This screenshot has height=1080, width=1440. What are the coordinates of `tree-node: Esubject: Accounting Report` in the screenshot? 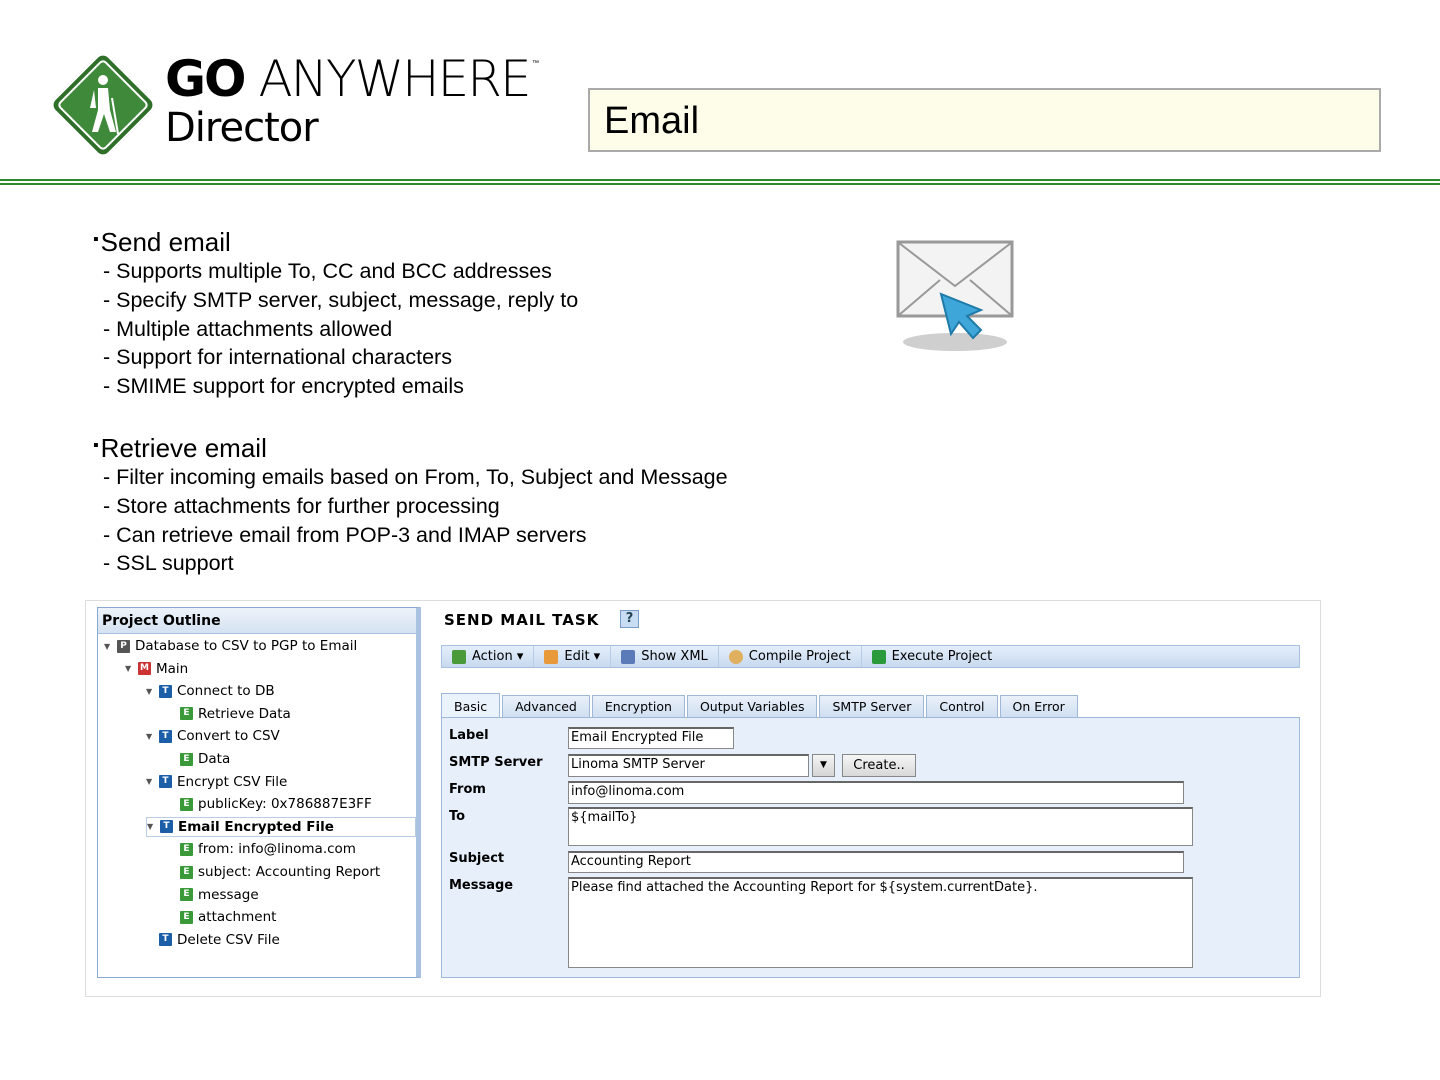 It's located at (273, 872).